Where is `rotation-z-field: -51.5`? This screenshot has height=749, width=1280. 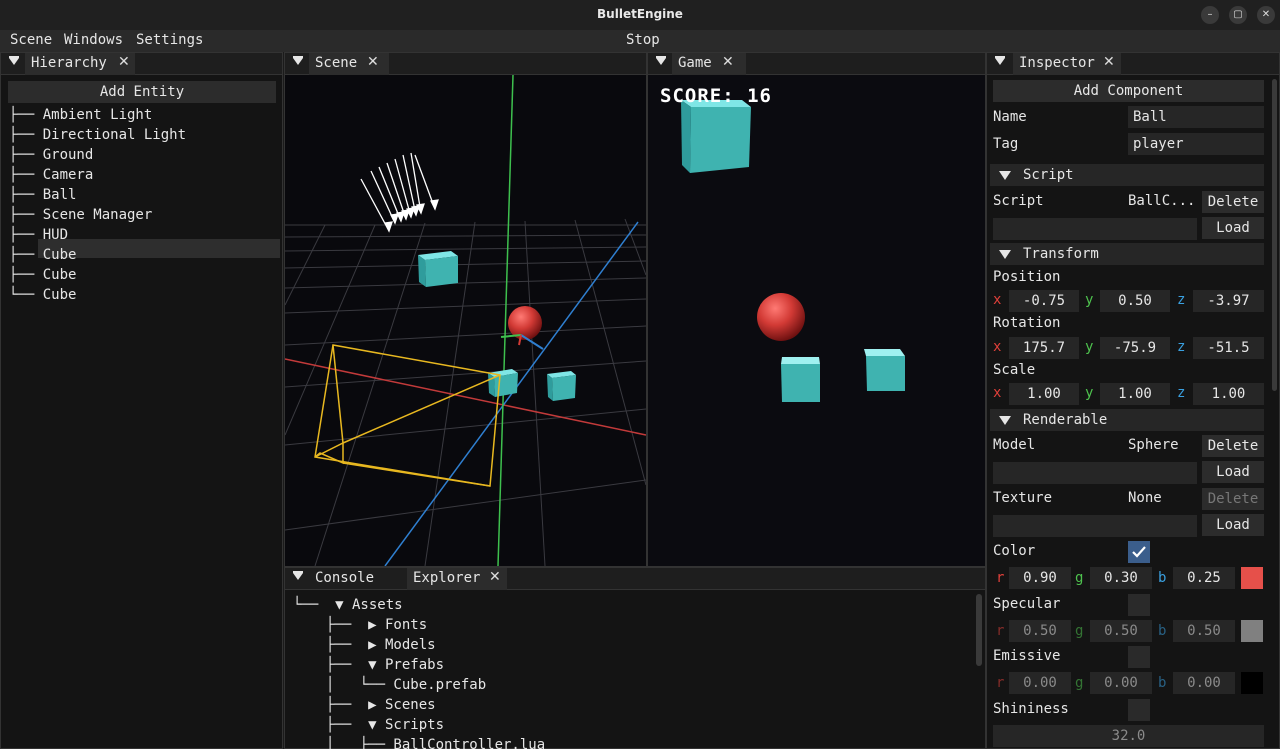
rotation-z-field: -51.5 is located at coordinates (1228, 348).